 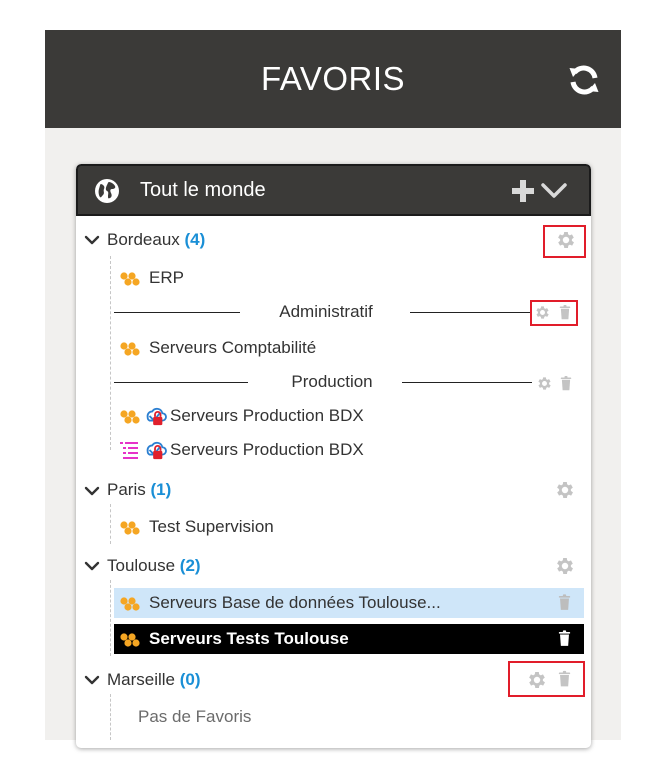 I want to click on group-paris: Paris (1), so click(x=139, y=490).